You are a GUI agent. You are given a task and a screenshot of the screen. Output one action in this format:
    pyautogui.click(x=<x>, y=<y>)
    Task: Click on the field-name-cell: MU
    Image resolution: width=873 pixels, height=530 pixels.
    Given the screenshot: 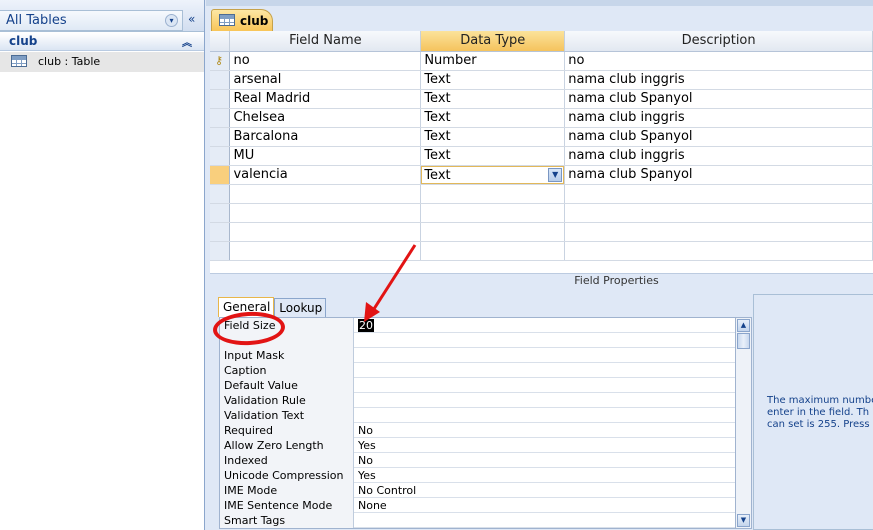 What is the action you would take?
    pyautogui.click(x=325, y=156)
    